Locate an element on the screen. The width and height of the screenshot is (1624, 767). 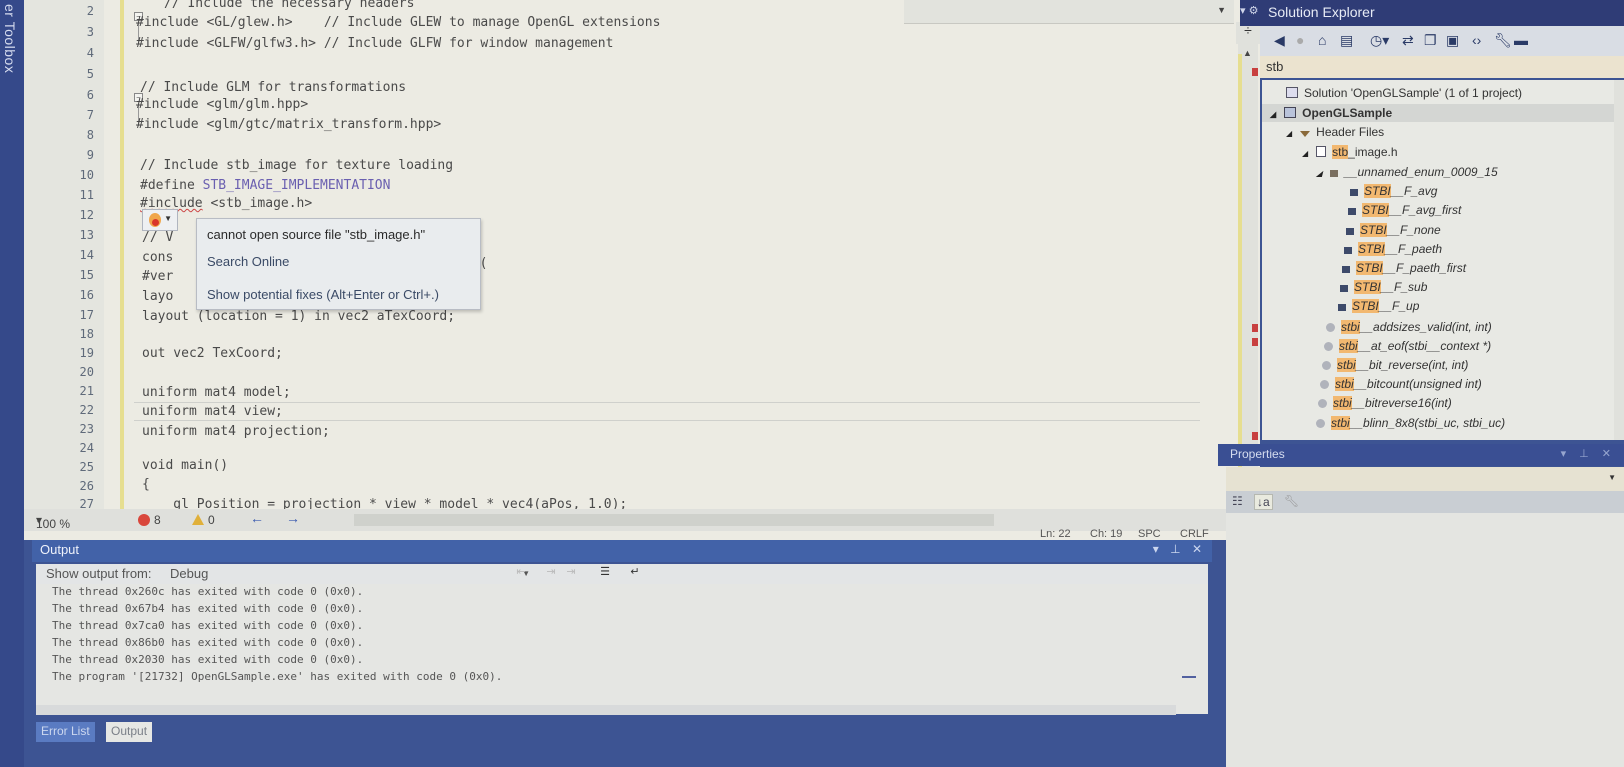
tree-item-project: ◢ OpenGLSample is located at coordinates (1331, 113).